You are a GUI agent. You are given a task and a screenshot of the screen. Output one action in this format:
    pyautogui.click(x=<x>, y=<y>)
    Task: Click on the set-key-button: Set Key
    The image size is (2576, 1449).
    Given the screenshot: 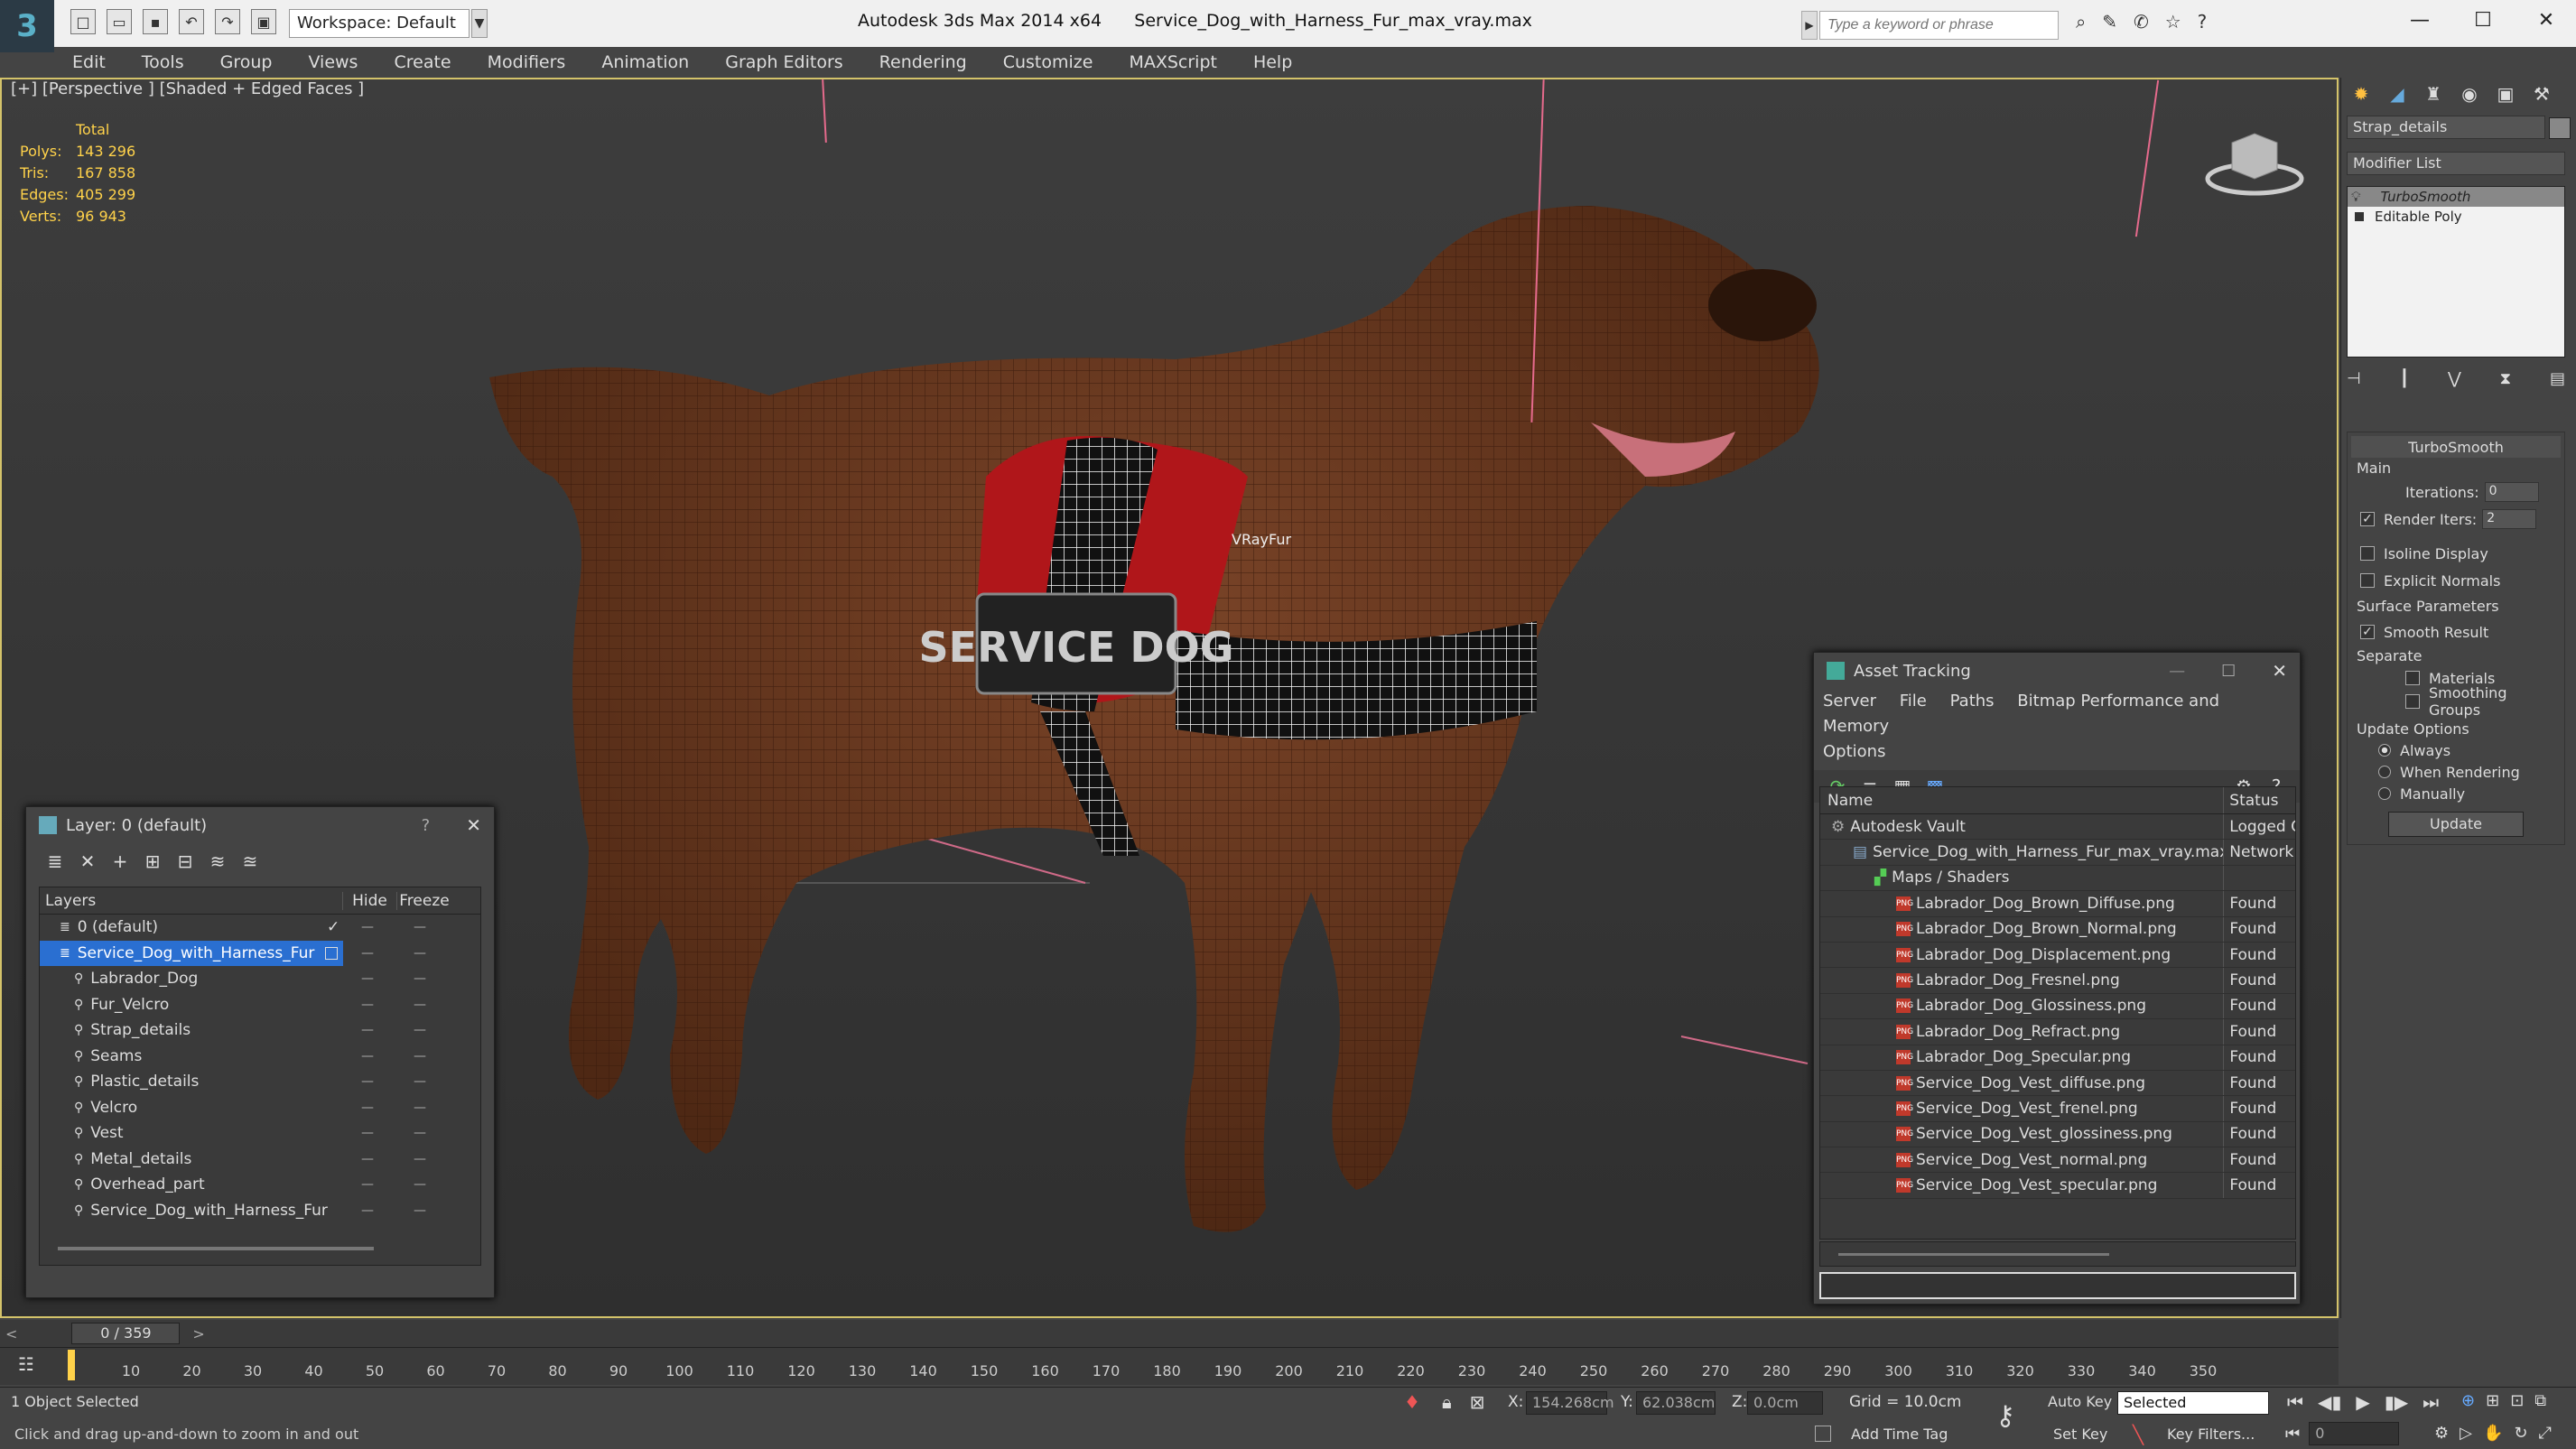 What is the action you would take?
    pyautogui.click(x=2080, y=1434)
    